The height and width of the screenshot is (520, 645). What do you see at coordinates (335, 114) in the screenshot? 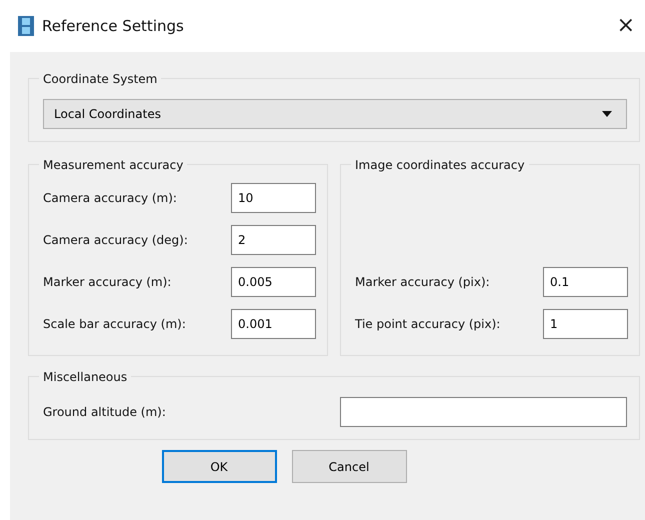
I see `coordinate-system-dropdown: Local Coordinates` at bounding box center [335, 114].